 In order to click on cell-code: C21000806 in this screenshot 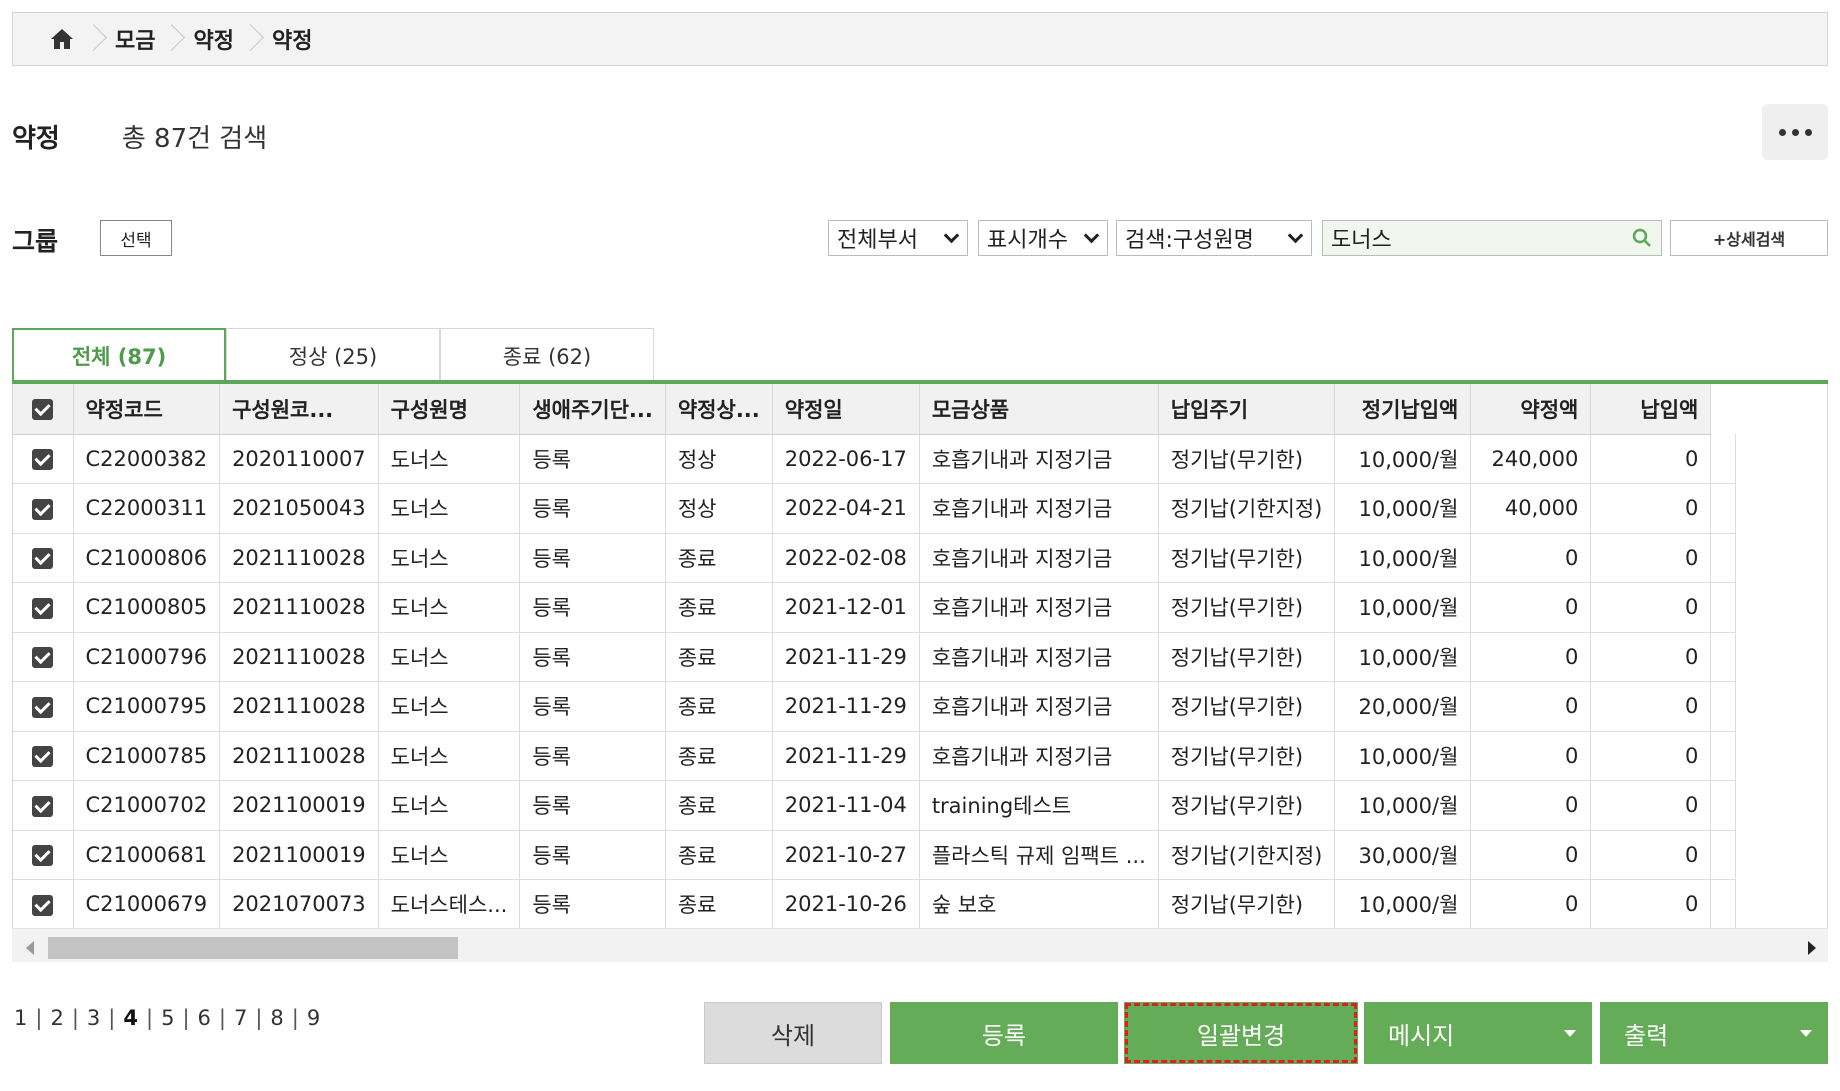, I will do `click(147, 558)`.